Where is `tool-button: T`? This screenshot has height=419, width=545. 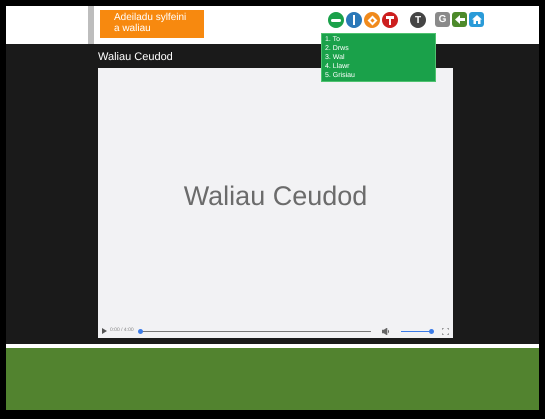
tool-button: T is located at coordinates (418, 20).